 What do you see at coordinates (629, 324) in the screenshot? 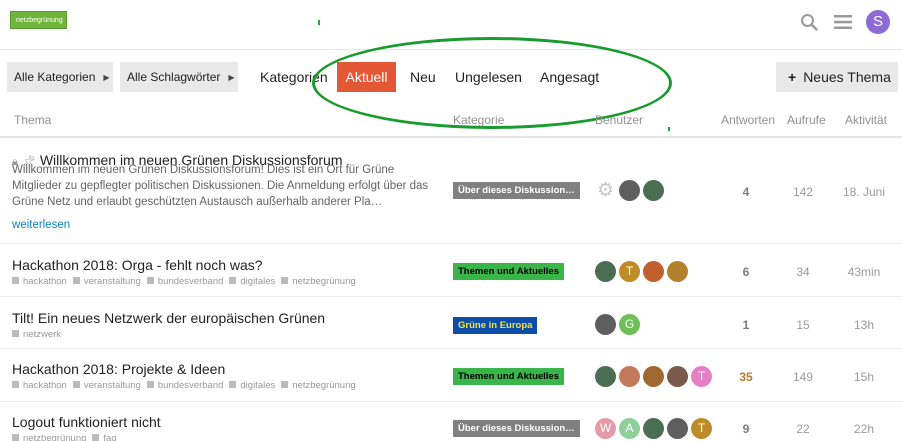
I see `poster-avatar: G` at bounding box center [629, 324].